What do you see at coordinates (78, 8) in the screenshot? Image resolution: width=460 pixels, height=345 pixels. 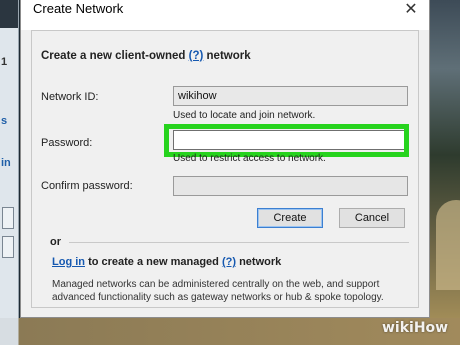 I see `dialog-title: Create Network` at bounding box center [78, 8].